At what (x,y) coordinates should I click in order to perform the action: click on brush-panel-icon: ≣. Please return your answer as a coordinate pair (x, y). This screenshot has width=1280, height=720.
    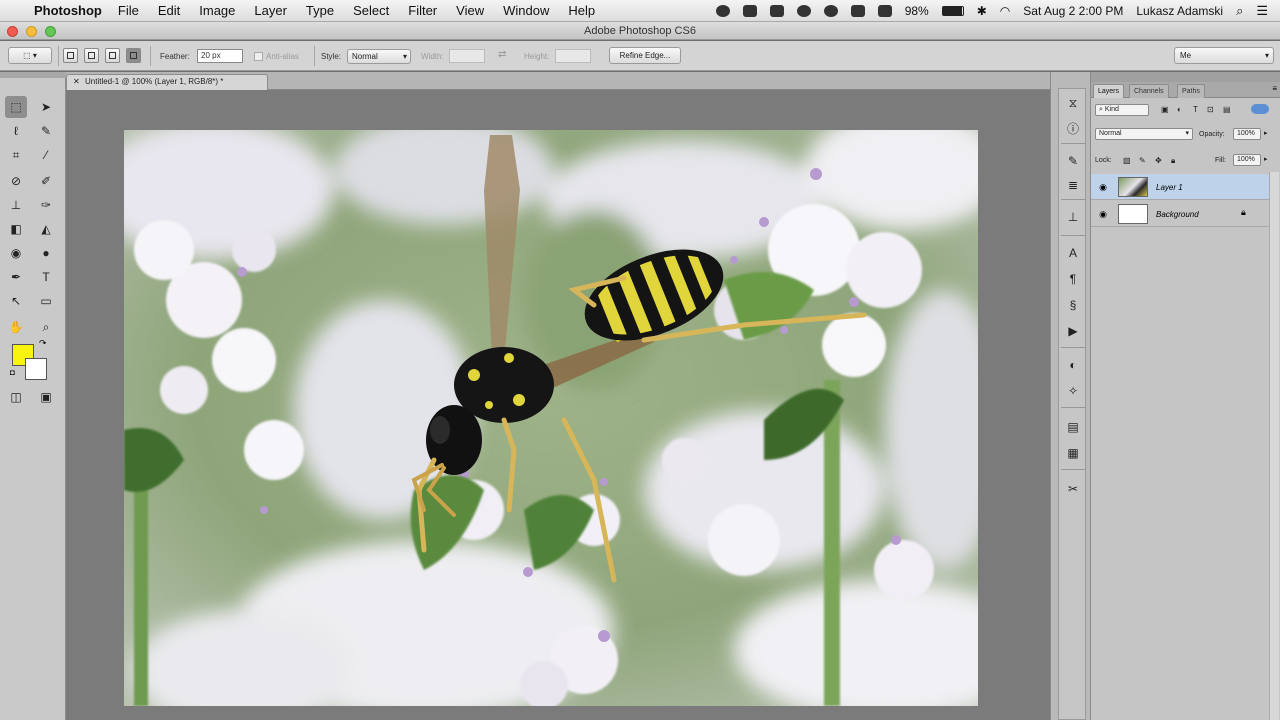
    Looking at the image, I should click on (1073, 185).